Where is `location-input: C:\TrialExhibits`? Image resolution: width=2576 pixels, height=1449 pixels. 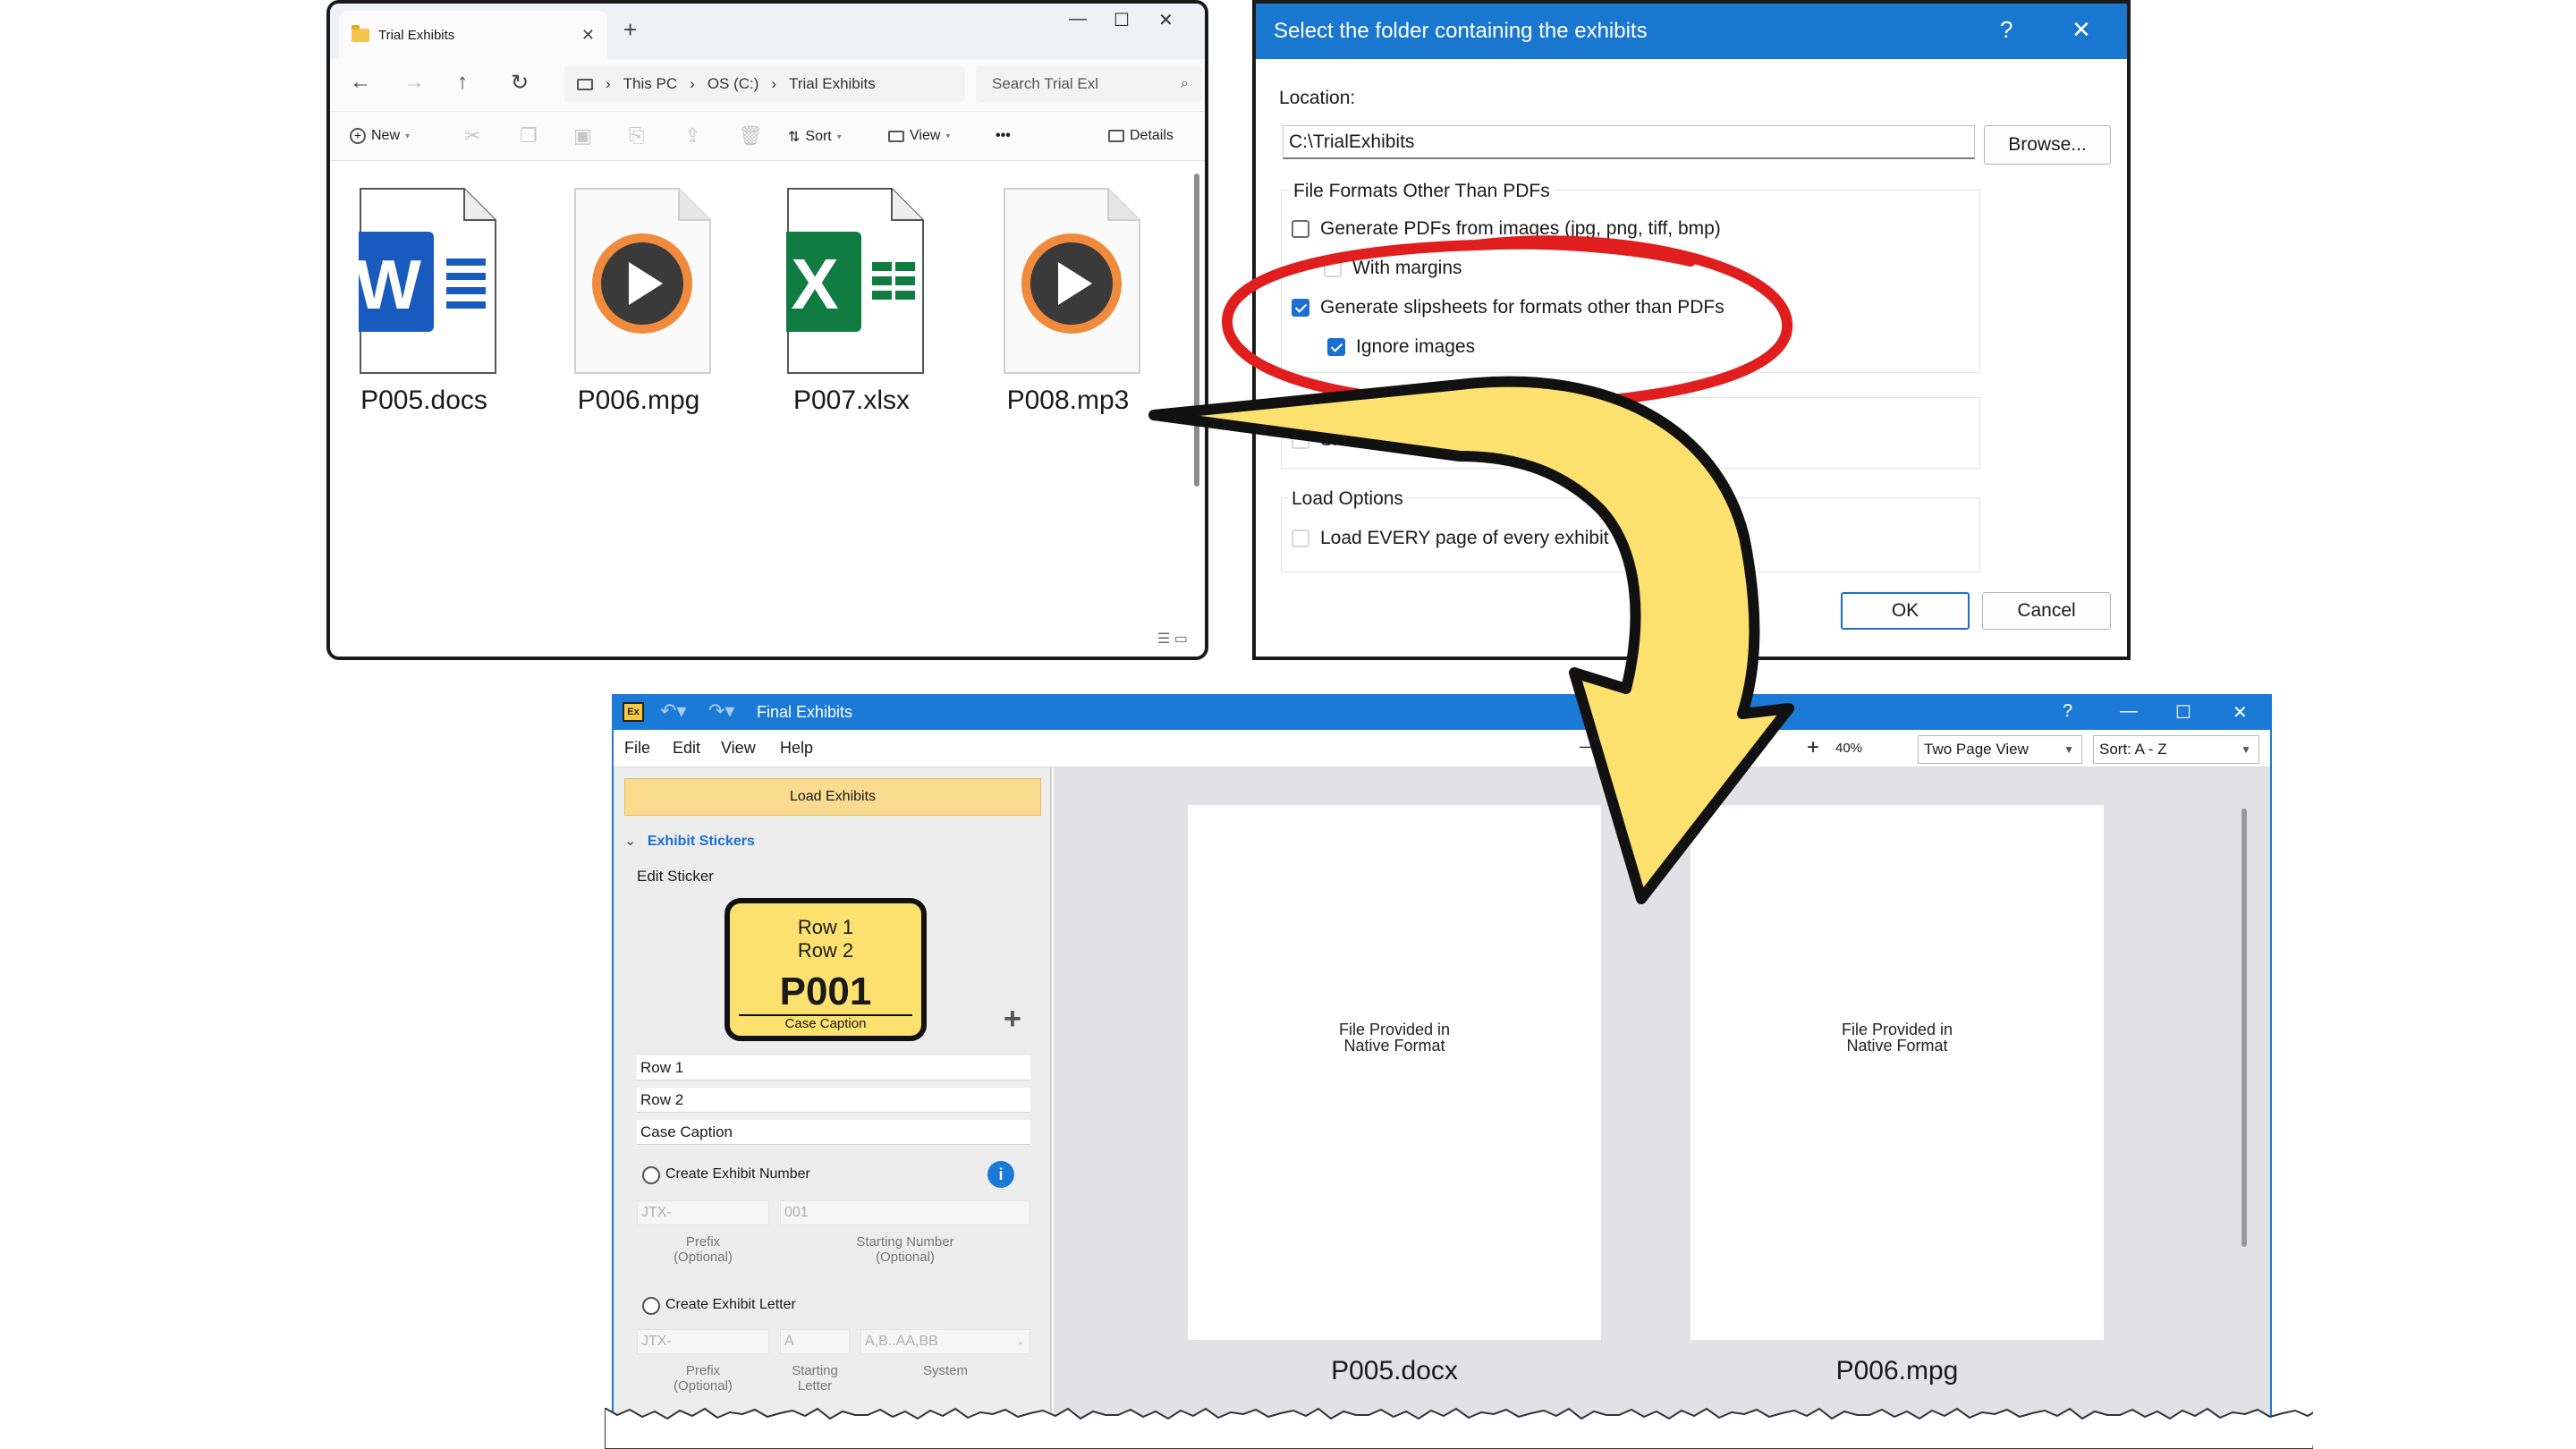 location-input: C:\TrialExhibits is located at coordinates (1629, 142).